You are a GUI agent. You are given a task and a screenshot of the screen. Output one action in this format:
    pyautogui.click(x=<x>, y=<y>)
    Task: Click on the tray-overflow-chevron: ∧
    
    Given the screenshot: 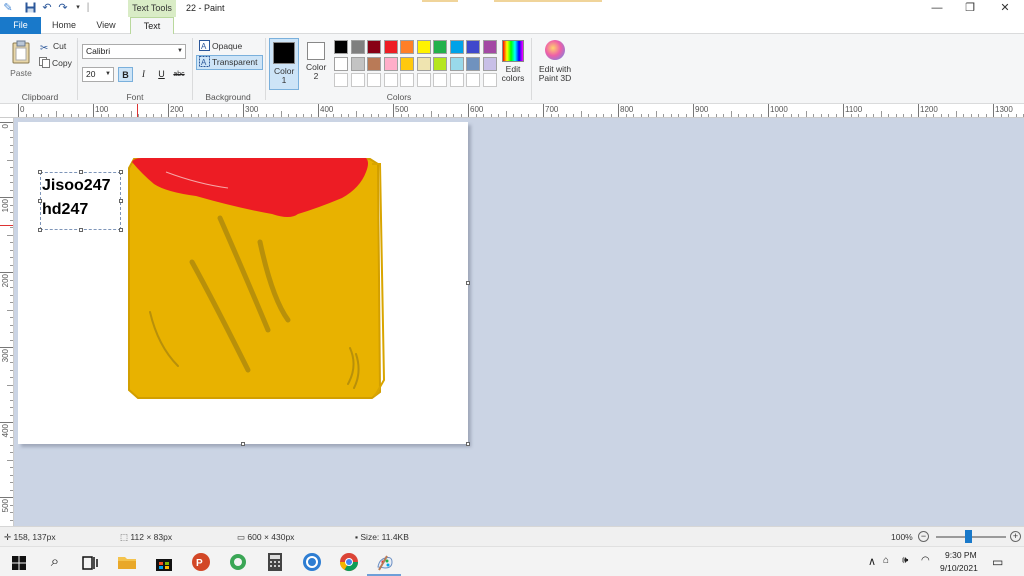 What is the action you would take?
    pyautogui.click(x=872, y=561)
    